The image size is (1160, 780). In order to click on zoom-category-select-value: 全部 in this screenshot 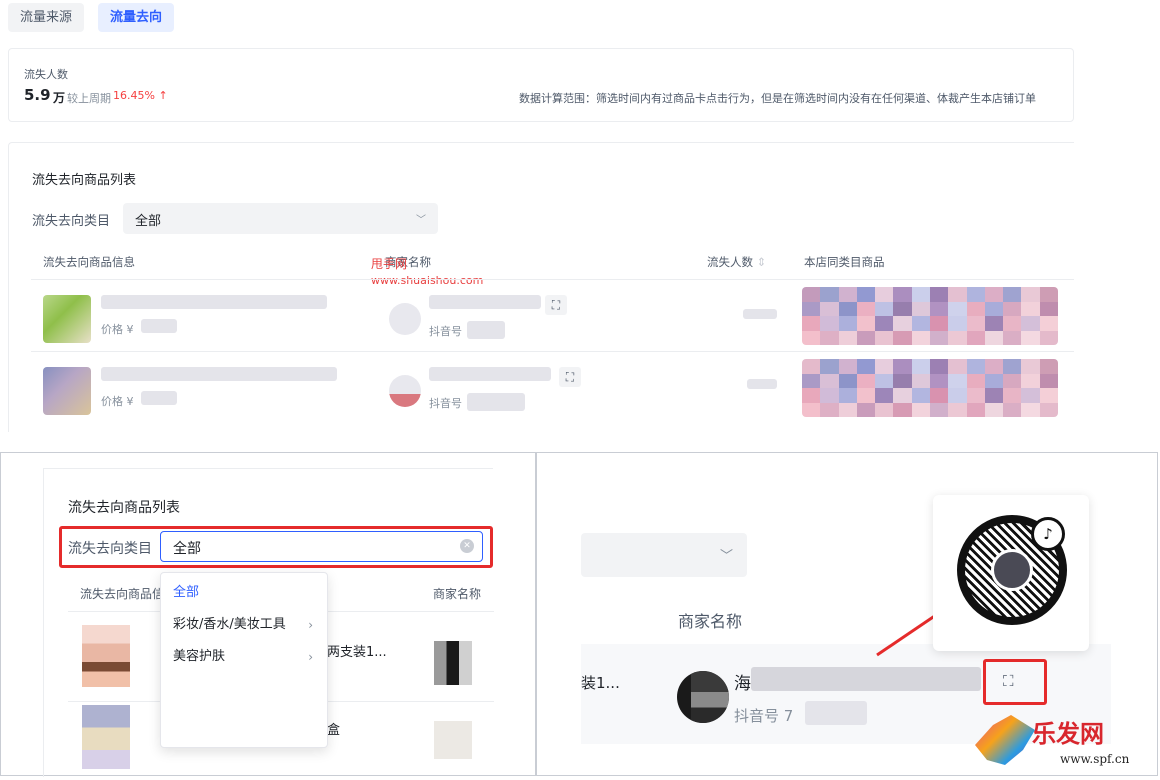, I will do `click(187, 549)`.